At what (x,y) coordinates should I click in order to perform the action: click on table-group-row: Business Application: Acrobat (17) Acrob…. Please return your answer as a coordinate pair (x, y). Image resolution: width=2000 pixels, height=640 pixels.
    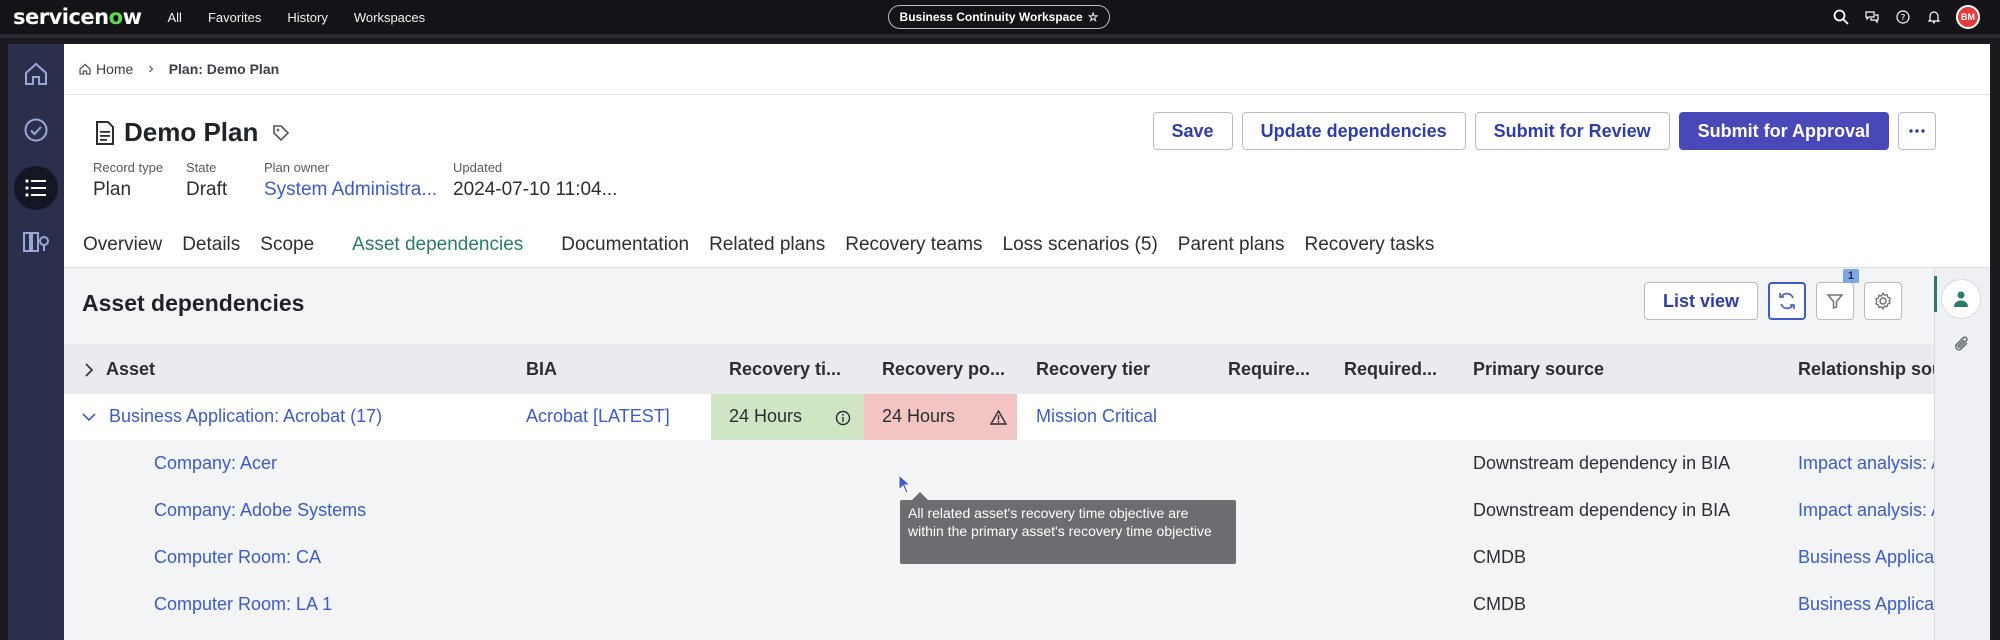
    Looking at the image, I should click on (999, 417).